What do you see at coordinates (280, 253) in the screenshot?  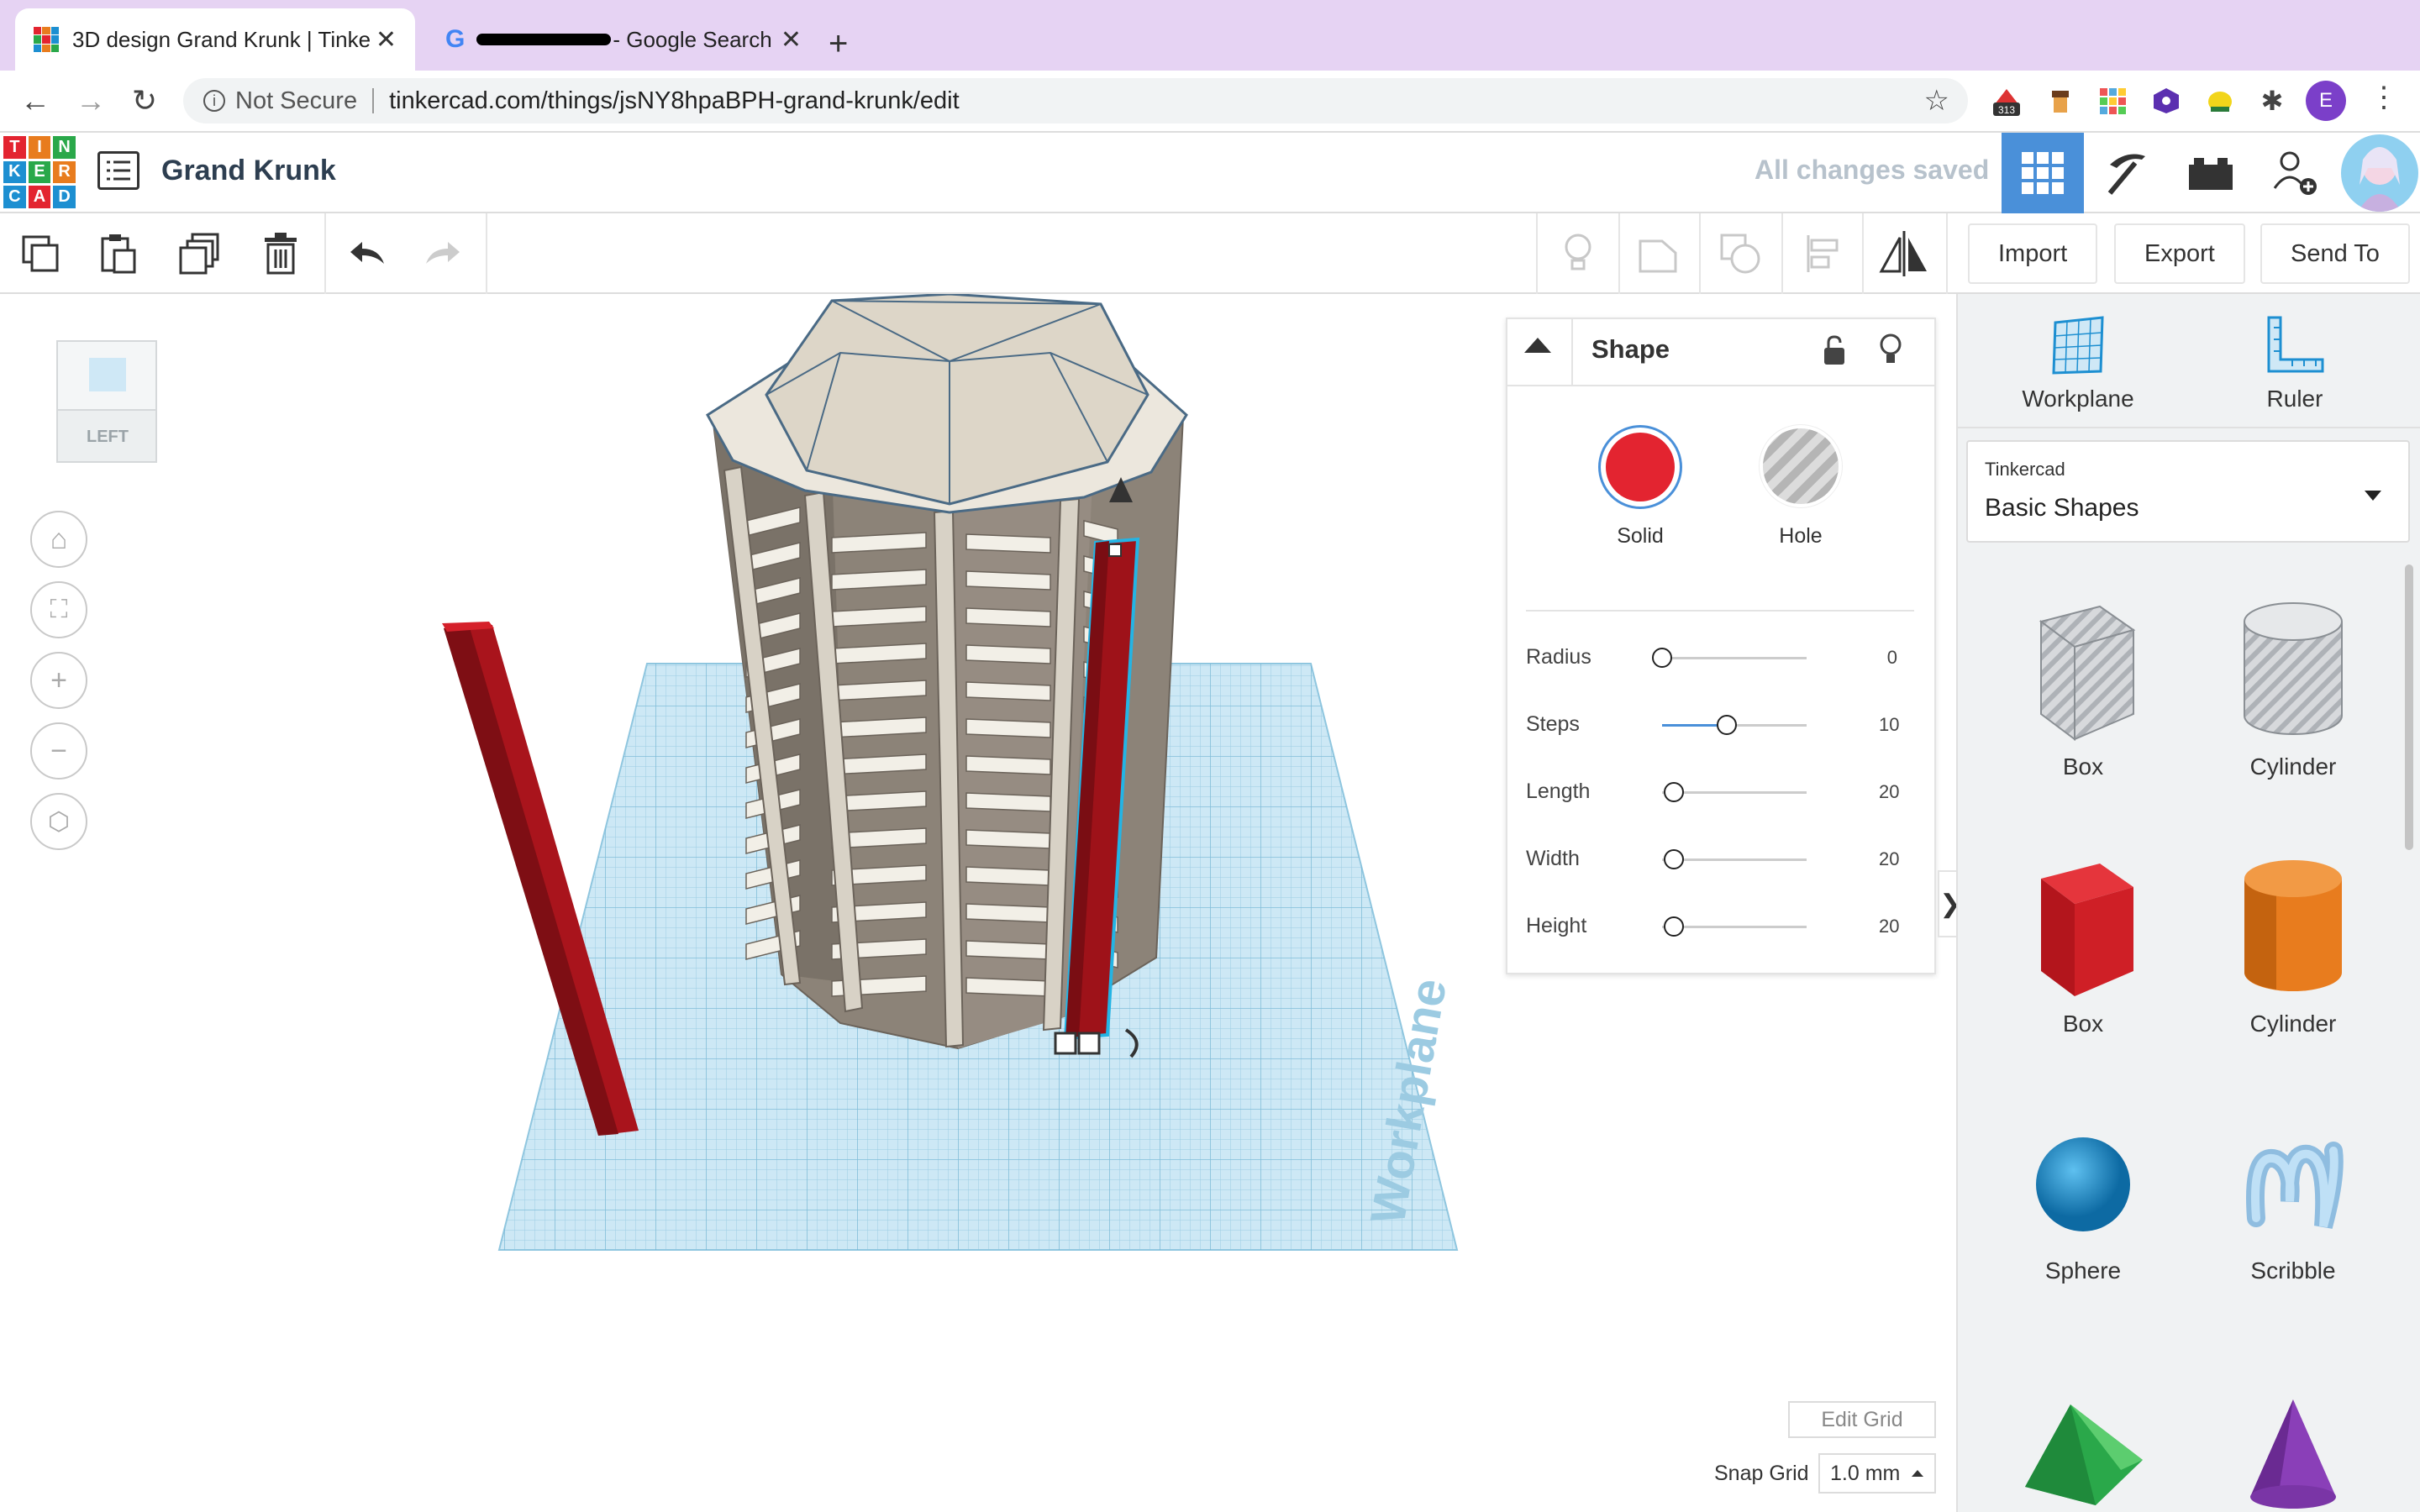 I see `trash-icon` at bounding box center [280, 253].